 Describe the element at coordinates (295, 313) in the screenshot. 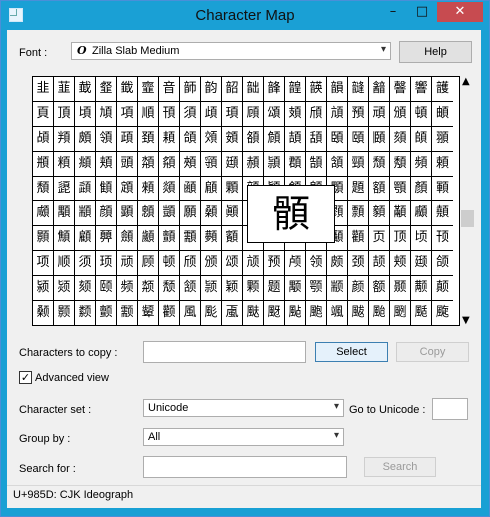

I see `character-cell: 颭` at that location.